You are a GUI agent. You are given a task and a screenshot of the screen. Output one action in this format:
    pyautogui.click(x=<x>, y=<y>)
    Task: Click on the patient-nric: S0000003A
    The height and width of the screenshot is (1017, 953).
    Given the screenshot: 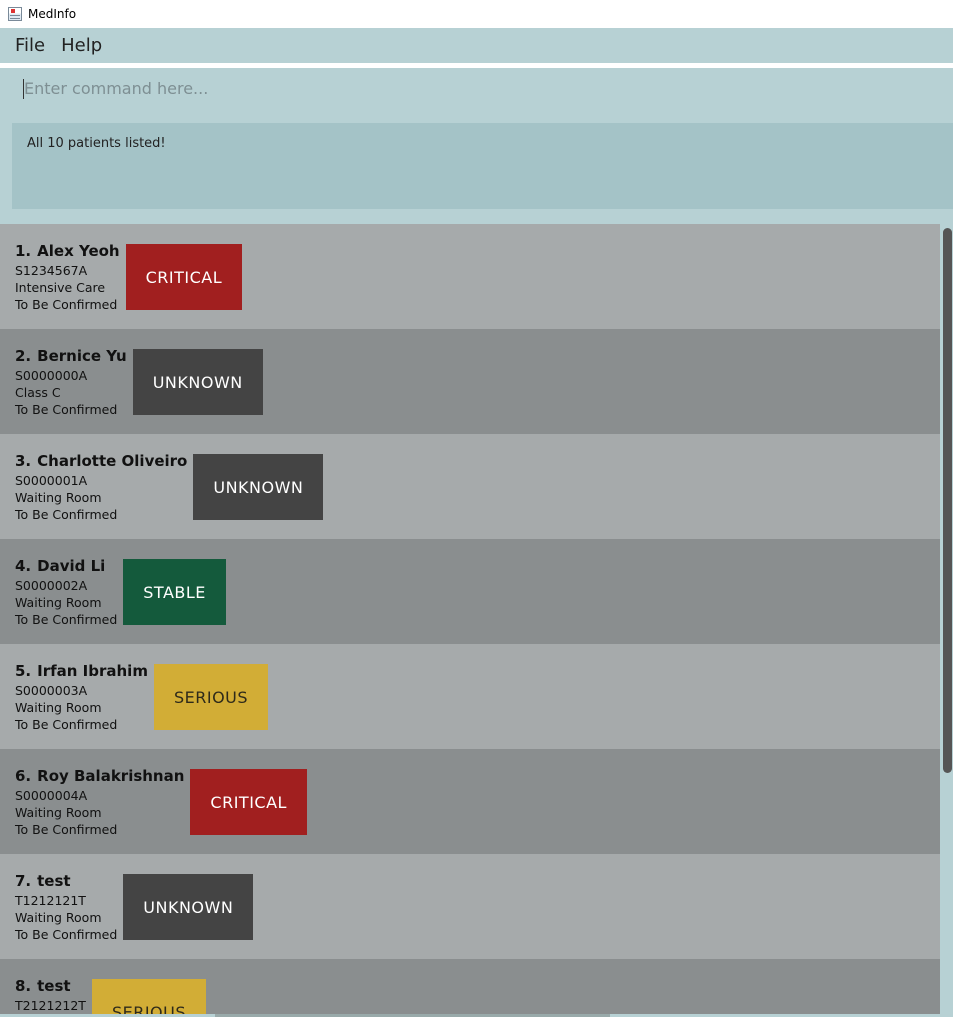 What is the action you would take?
    pyautogui.click(x=51, y=690)
    